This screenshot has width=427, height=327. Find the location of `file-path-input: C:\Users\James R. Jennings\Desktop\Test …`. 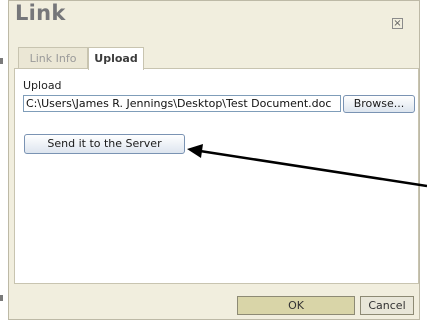

file-path-input: C:\Users\James R. Jennings\Desktop\Test … is located at coordinates (182, 103).